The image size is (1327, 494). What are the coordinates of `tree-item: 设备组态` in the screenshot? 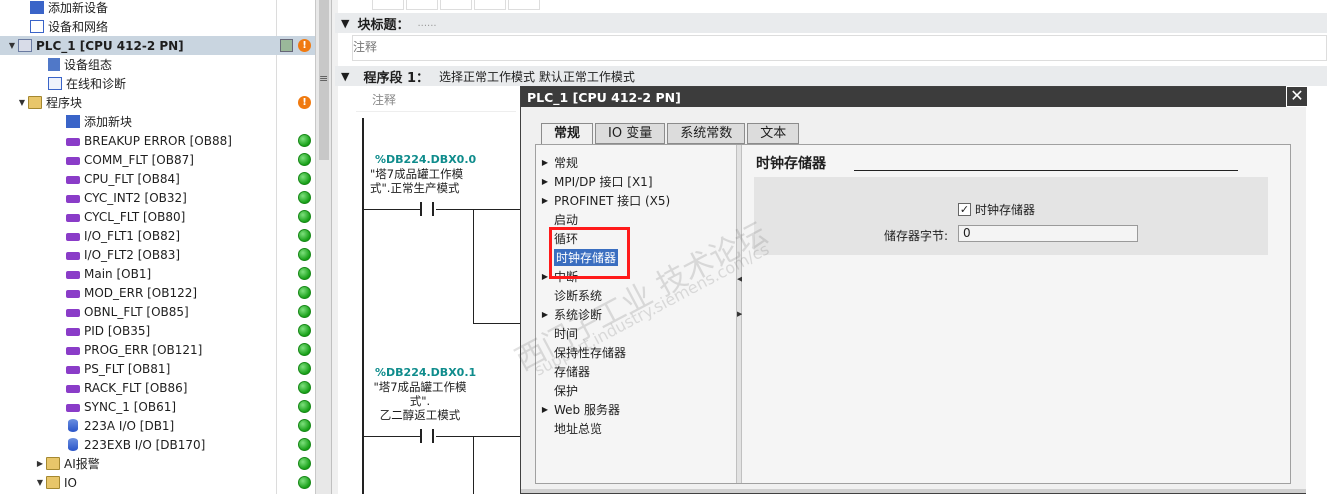 It's located at (157, 64).